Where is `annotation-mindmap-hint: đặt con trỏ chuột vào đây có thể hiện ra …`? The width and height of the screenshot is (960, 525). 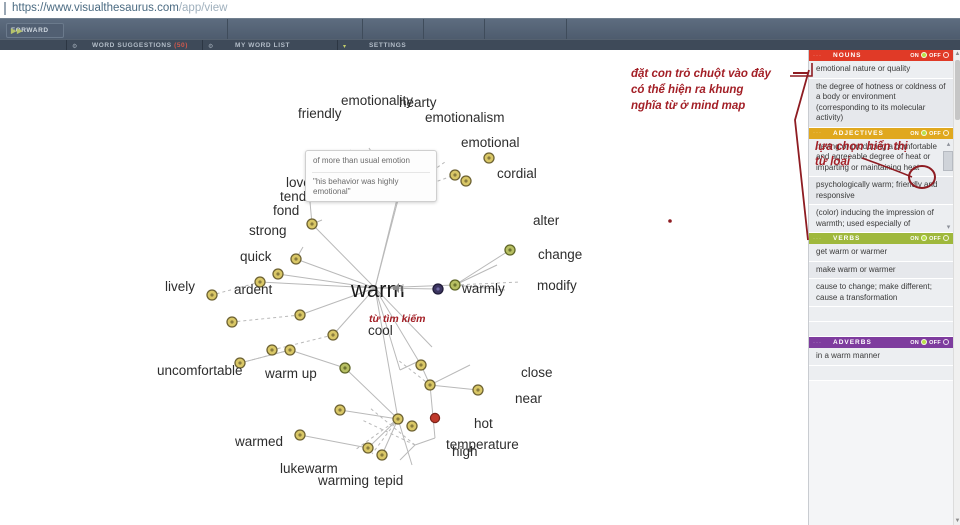
annotation-mindmap-hint: đặt con trỏ chuột vào đây có thể hiện ra … is located at coordinates (701, 90).